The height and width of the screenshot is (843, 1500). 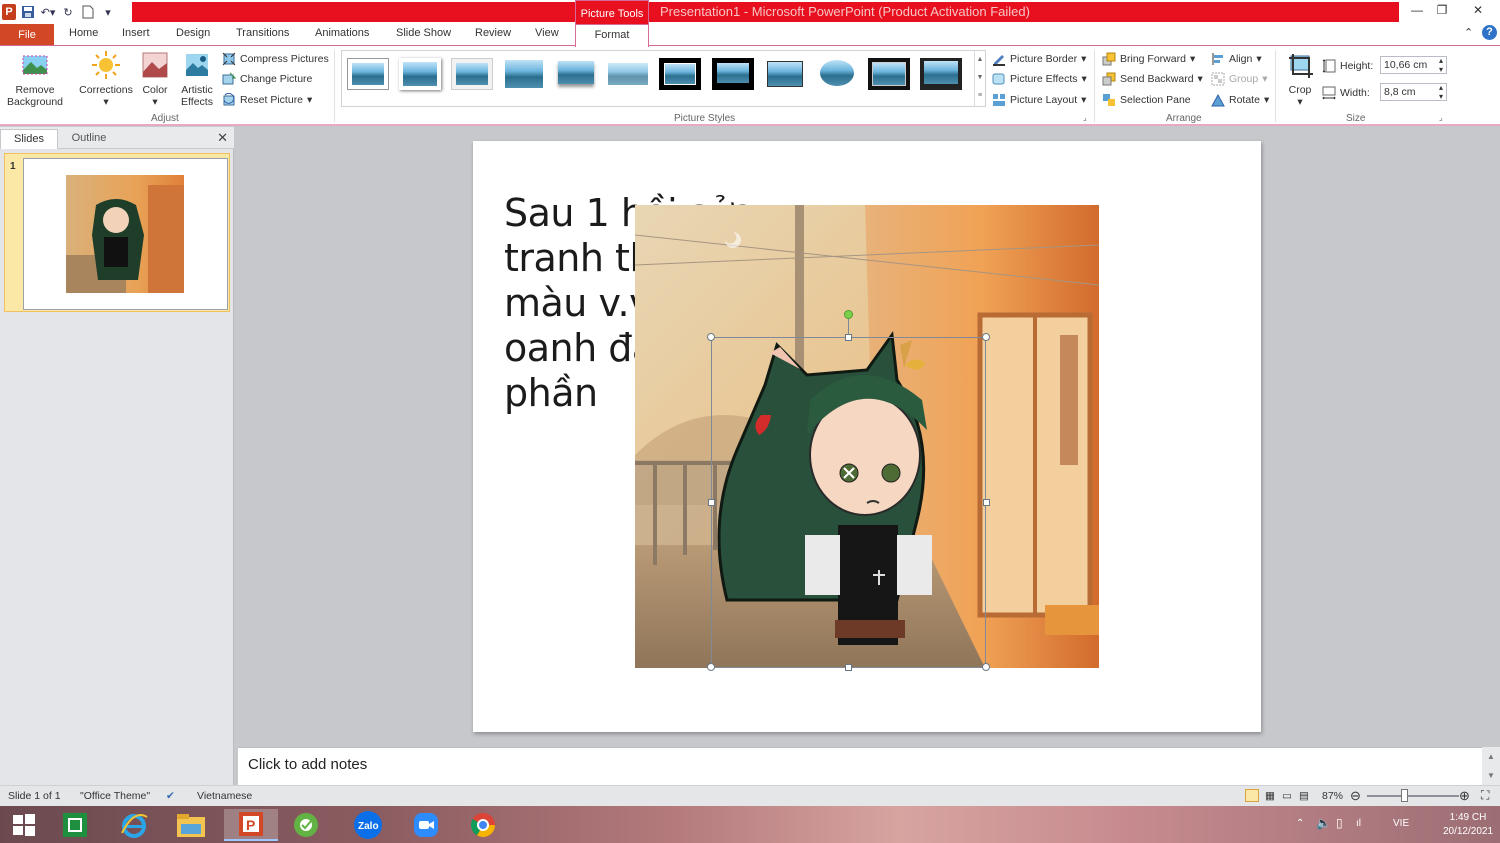 I want to click on scroll-up-icon: ▲, so click(x=1491, y=756).